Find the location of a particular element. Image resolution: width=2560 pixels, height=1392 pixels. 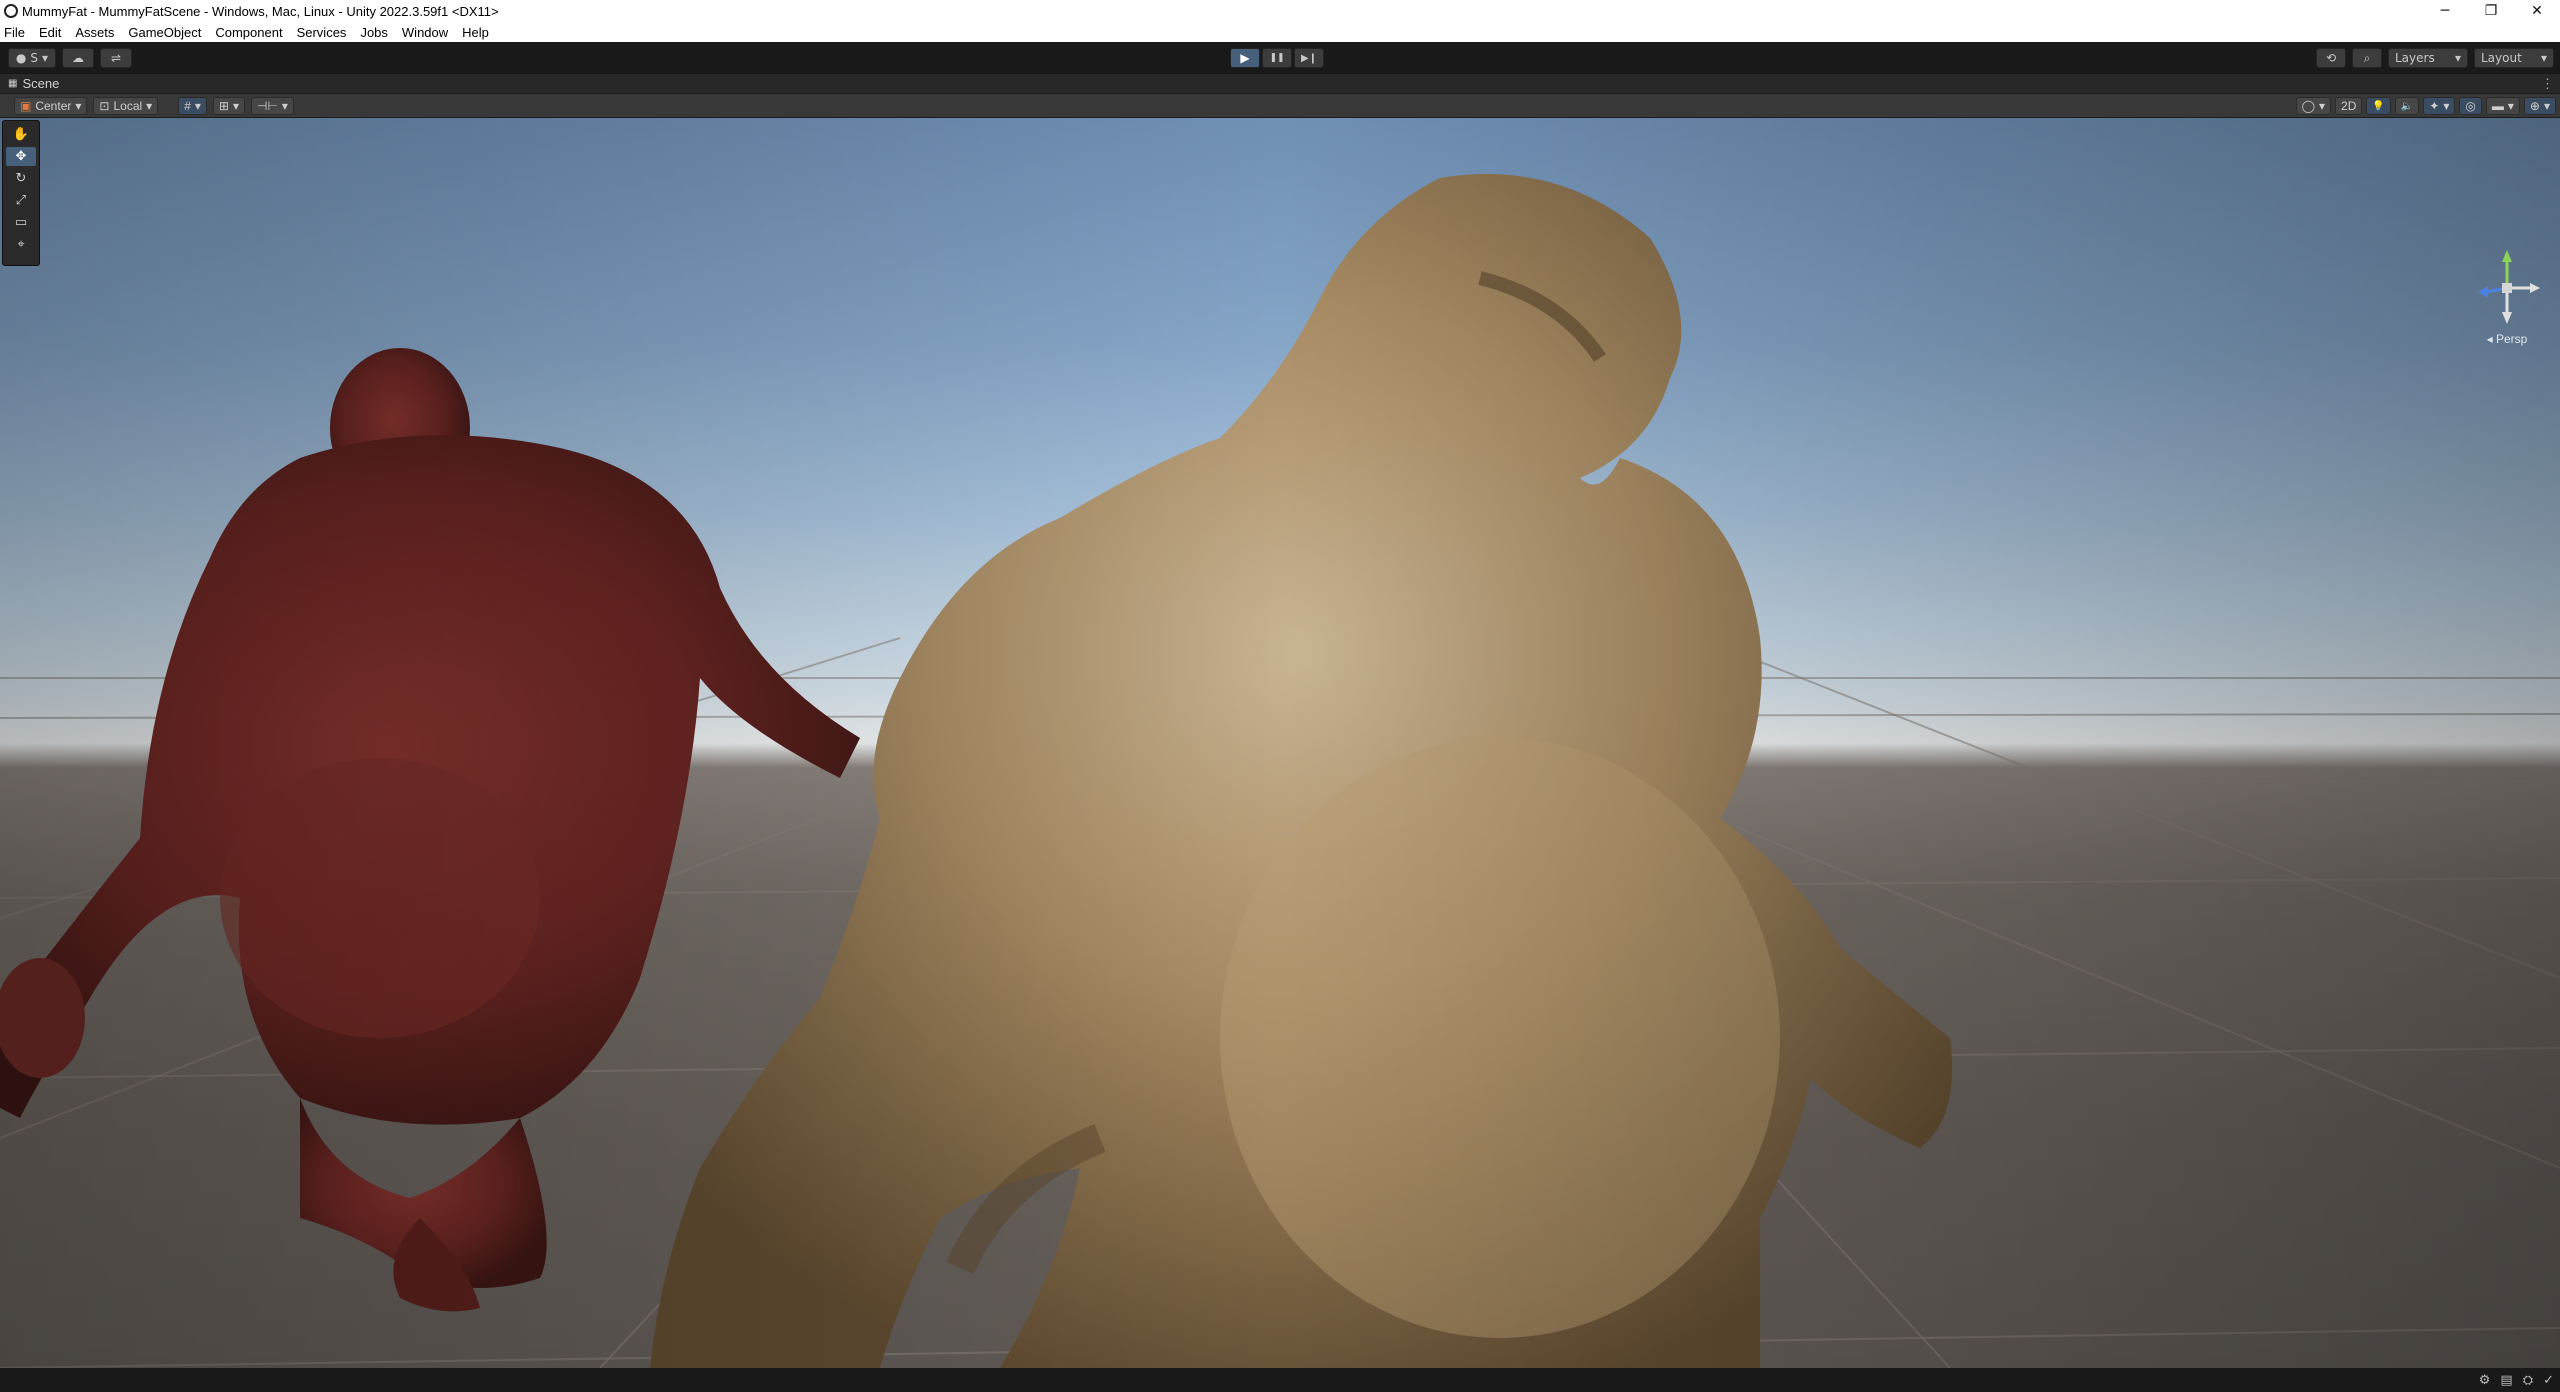

visibility-icon: ◎ is located at coordinates (2470, 106).